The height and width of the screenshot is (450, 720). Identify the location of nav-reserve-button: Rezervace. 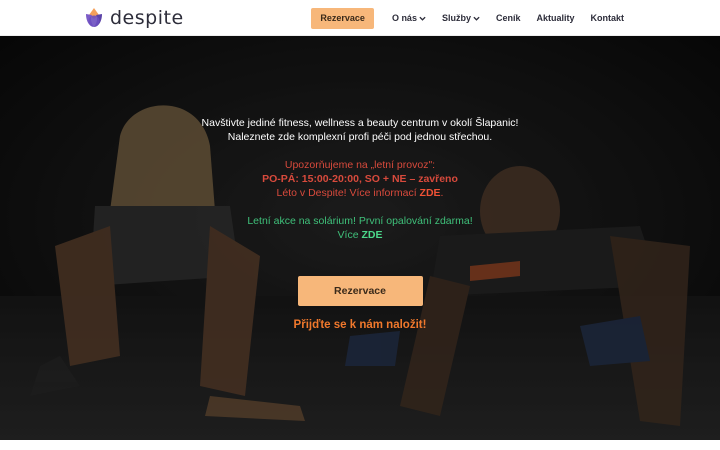
(342, 18).